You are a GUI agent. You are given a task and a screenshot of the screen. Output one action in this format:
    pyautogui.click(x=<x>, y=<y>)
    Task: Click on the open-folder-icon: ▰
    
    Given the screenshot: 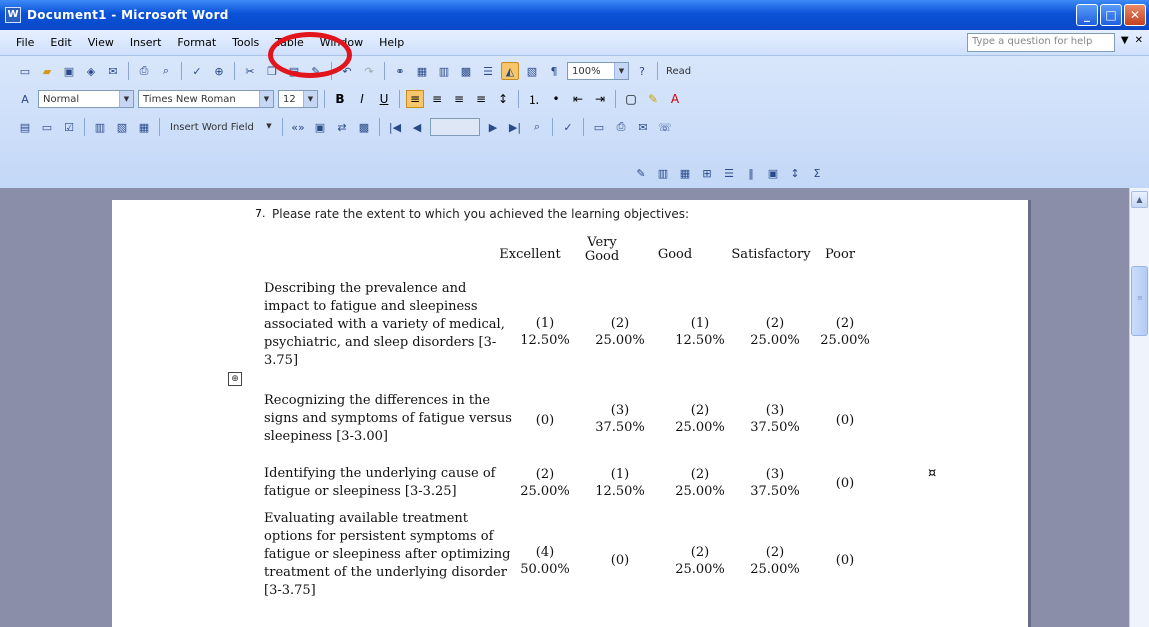 What is the action you would take?
    pyautogui.click(x=47, y=71)
    